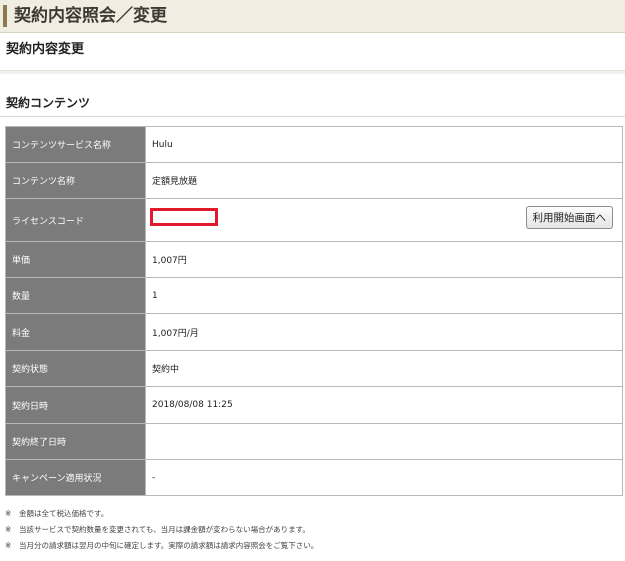 This screenshot has height=561, width=625. Describe the element at coordinates (312, 514) in the screenshot. I see `note-item: ※ 金額は全て税込価格です。` at that location.